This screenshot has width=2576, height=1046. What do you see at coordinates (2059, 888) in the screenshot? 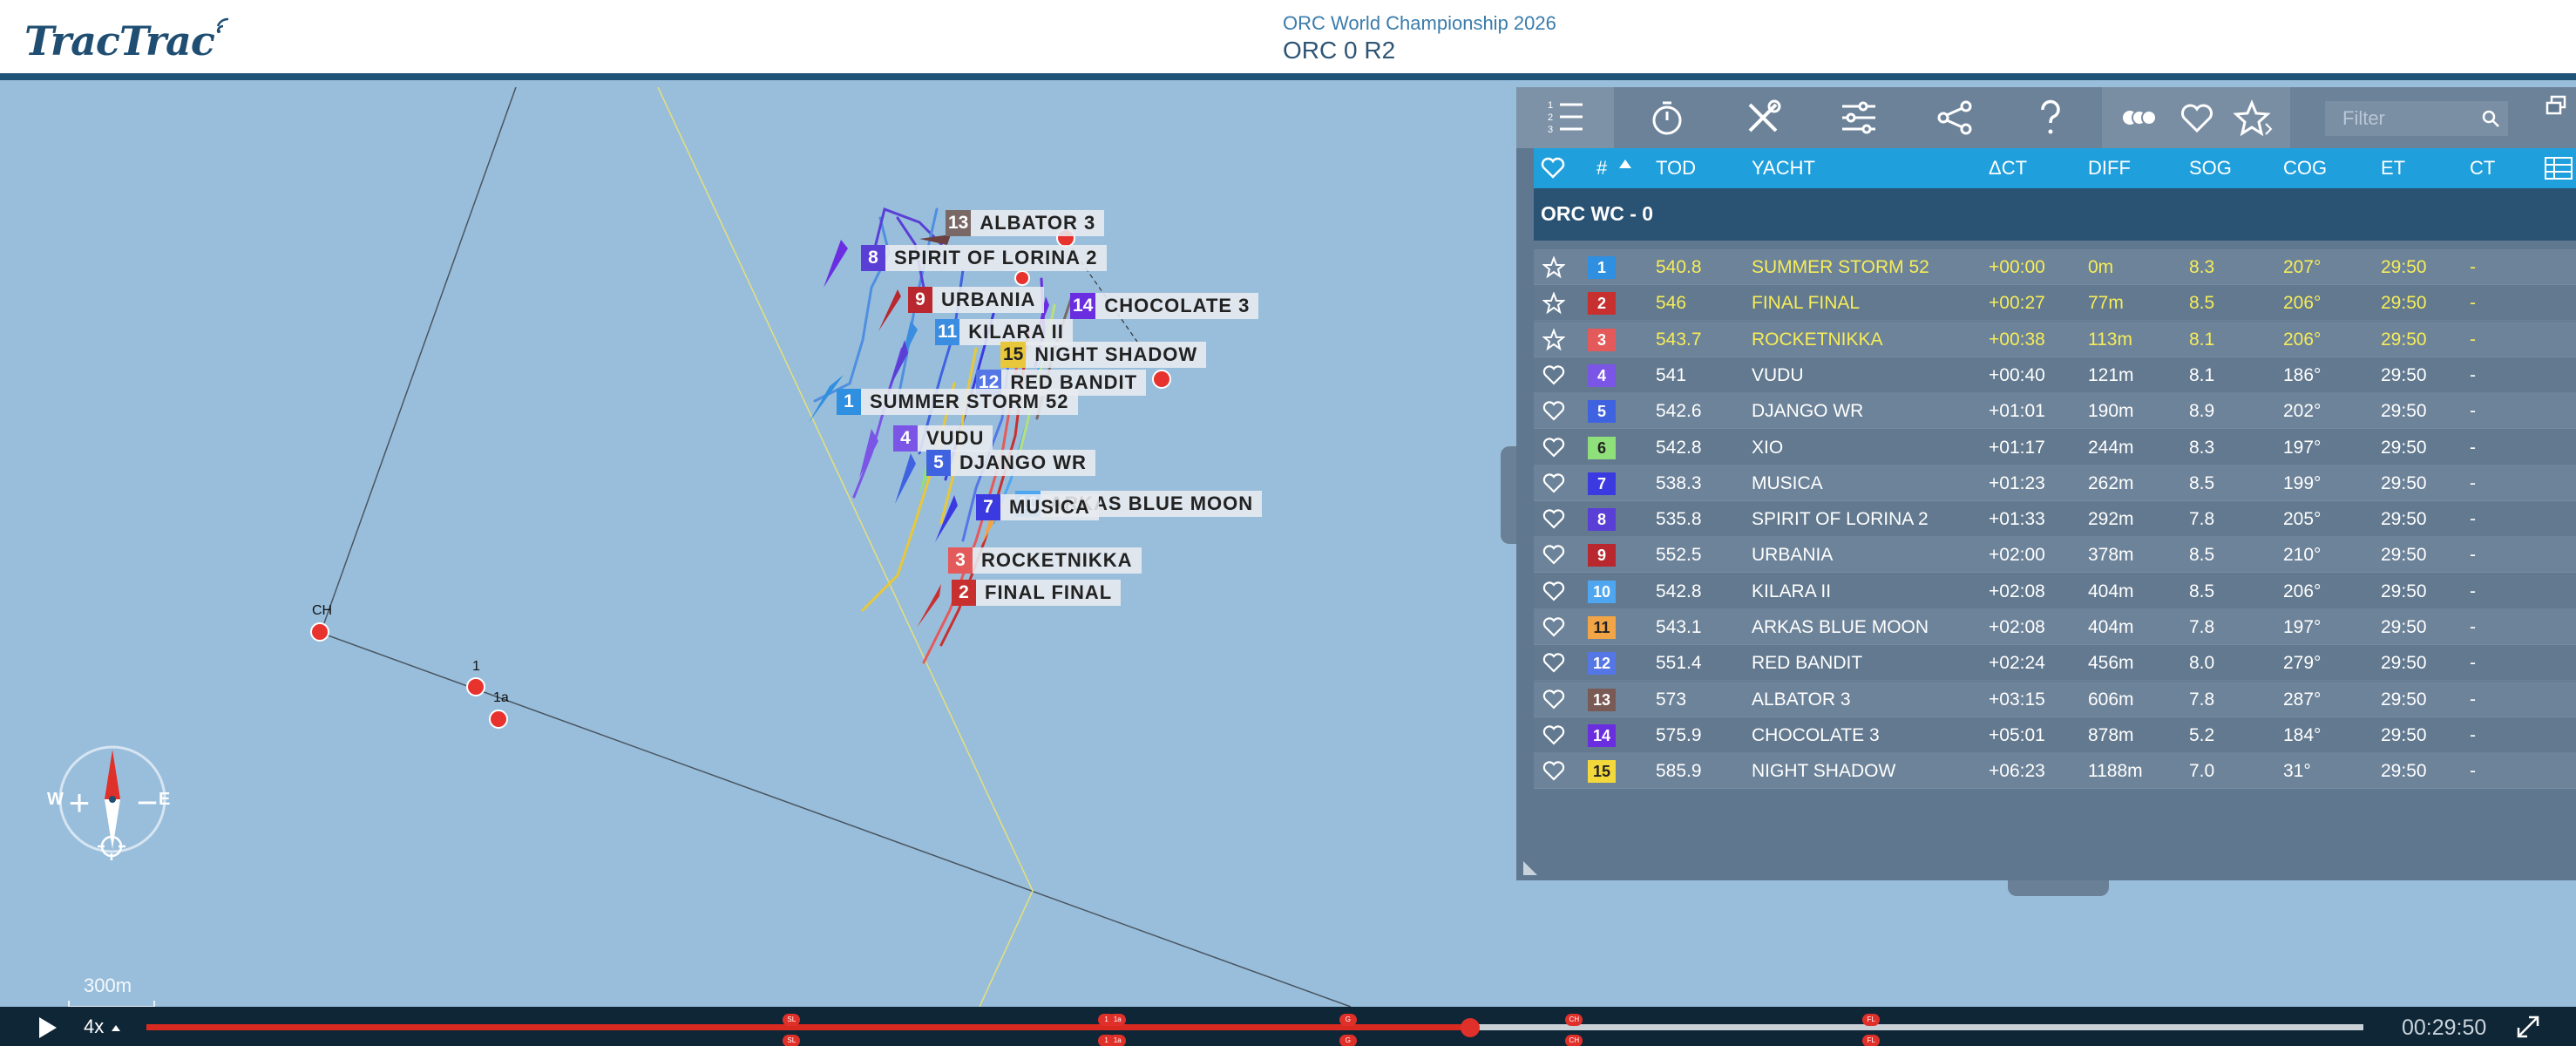
I see `panel-bottom-handle` at bounding box center [2059, 888].